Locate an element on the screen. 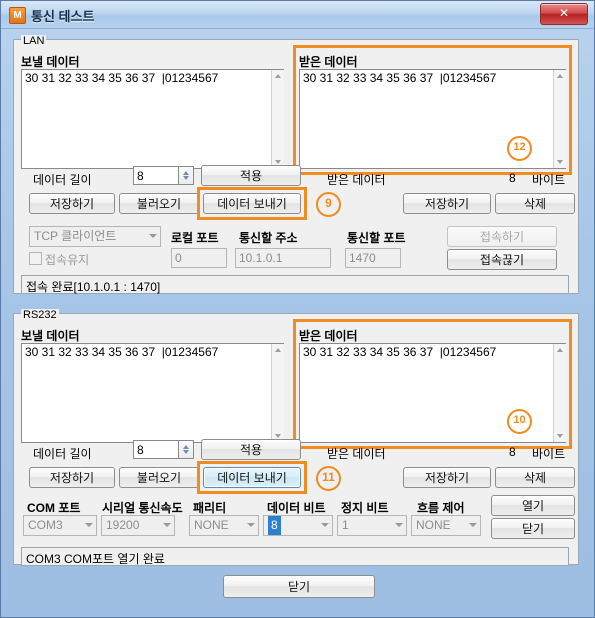  rs232-com-port-select: COM3 is located at coordinates (60, 525).